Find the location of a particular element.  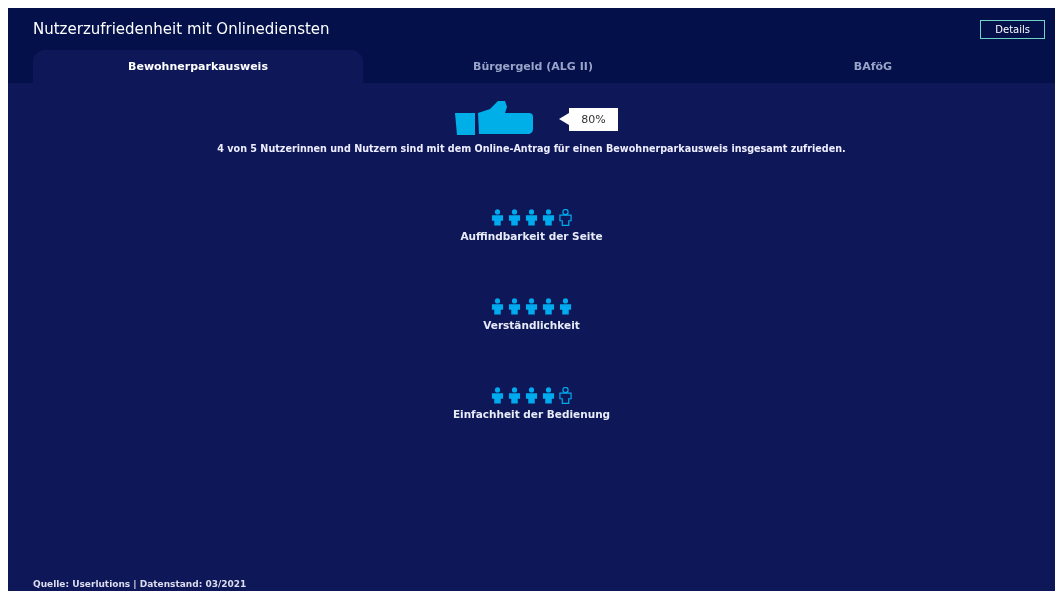

details-button: Details is located at coordinates (1012, 29).